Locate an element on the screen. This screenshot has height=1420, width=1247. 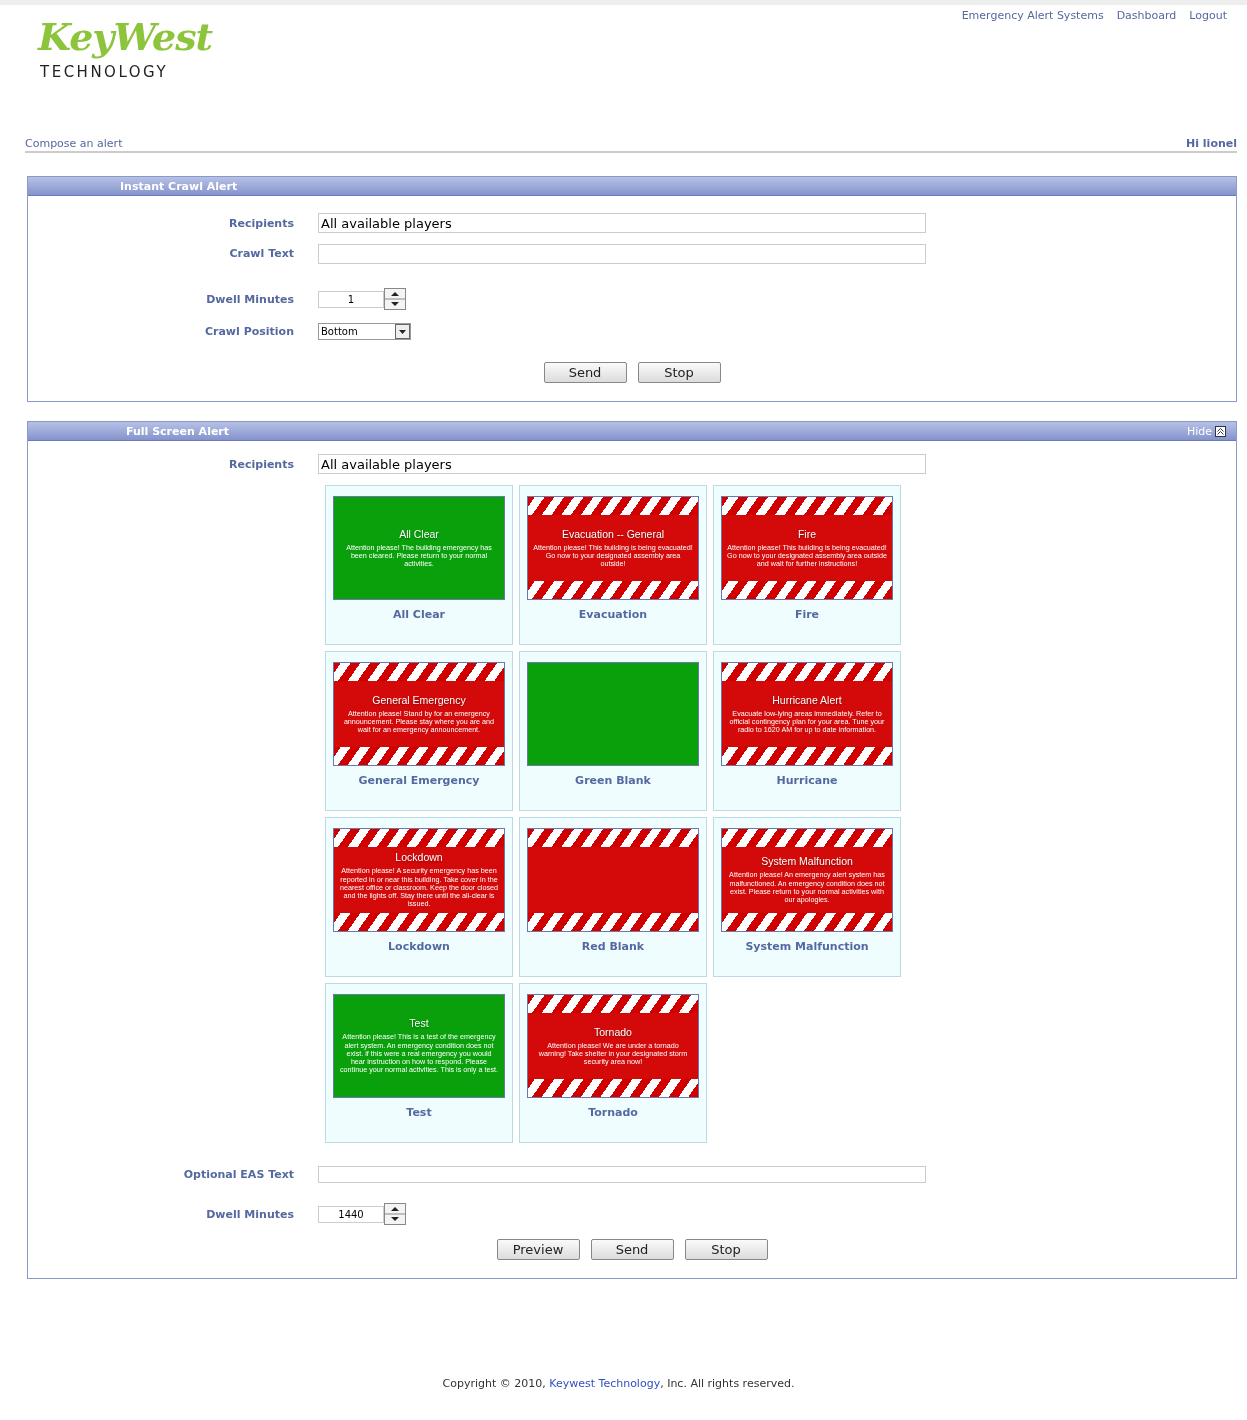
logo-wordmark: TECHNOLOGY is located at coordinates (104, 71).